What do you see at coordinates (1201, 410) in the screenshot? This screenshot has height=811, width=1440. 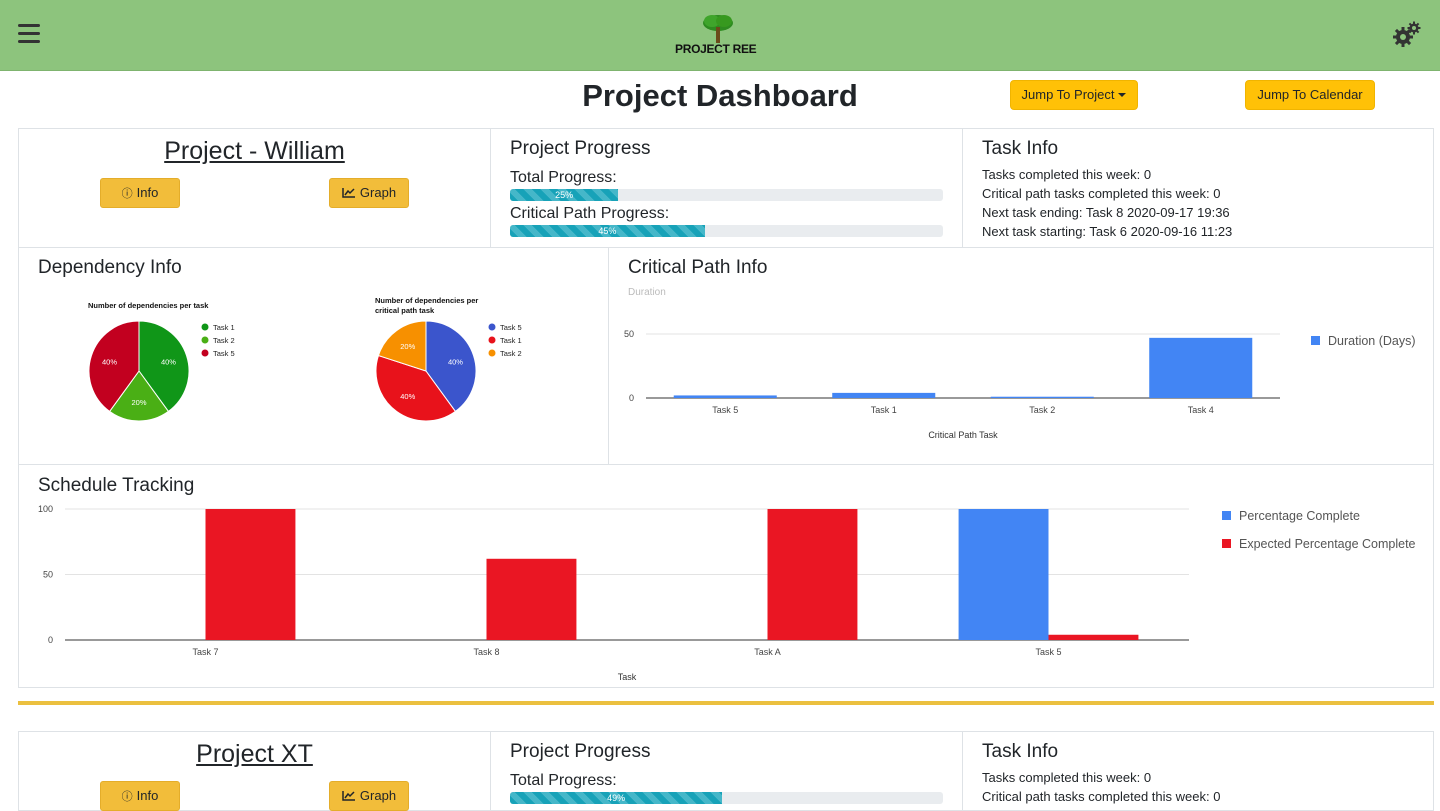 I see `x-tick-label: Task 4` at bounding box center [1201, 410].